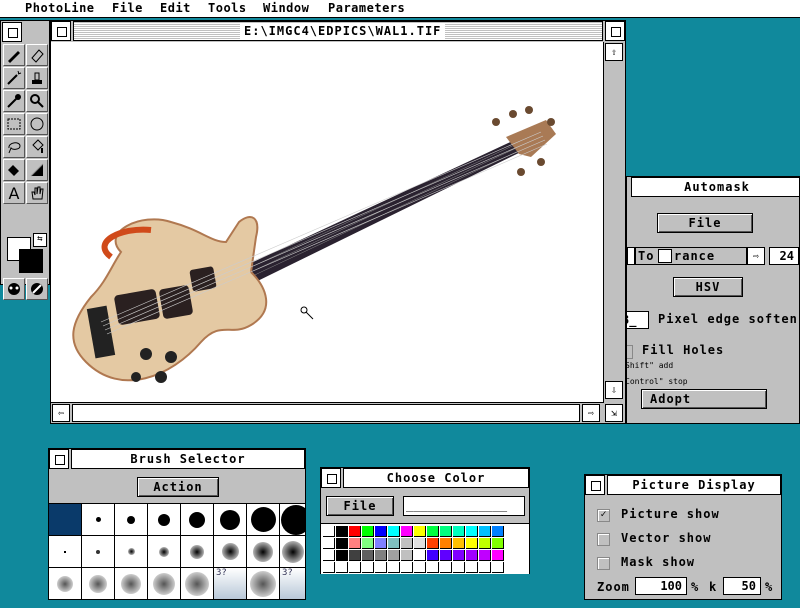 The image size is (800, 608). Describe the element at coordinates (188, 459) in the screenshot. I see `brush-selector-title: Brush Selector` at that location.